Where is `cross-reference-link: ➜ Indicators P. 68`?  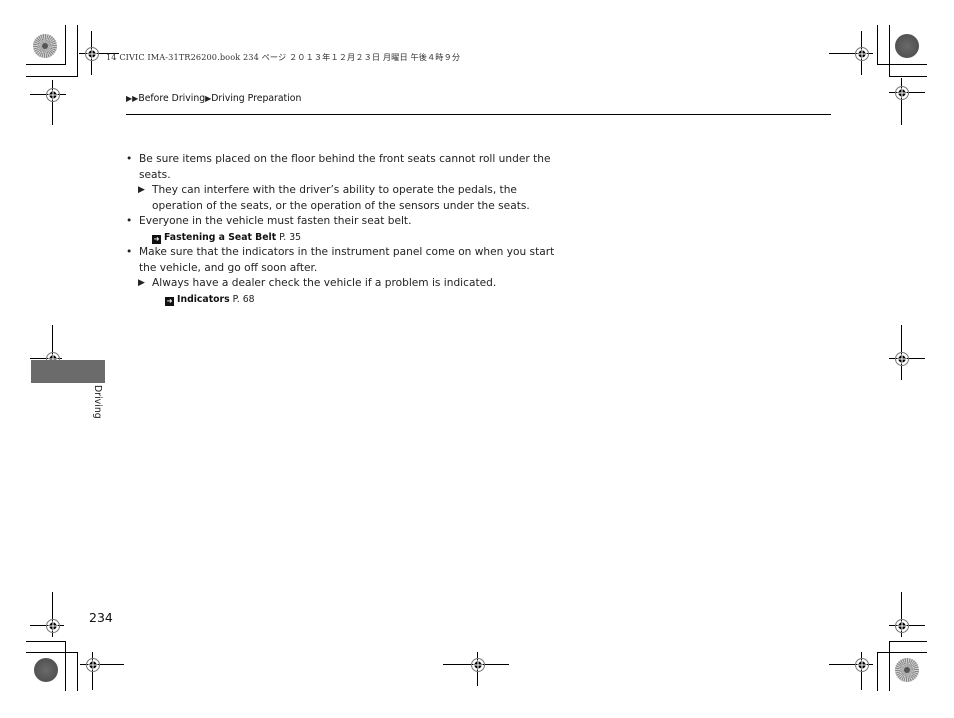
cross-reference-link: ➜ Indicators P. 68 is located at coordinates (346, 300).